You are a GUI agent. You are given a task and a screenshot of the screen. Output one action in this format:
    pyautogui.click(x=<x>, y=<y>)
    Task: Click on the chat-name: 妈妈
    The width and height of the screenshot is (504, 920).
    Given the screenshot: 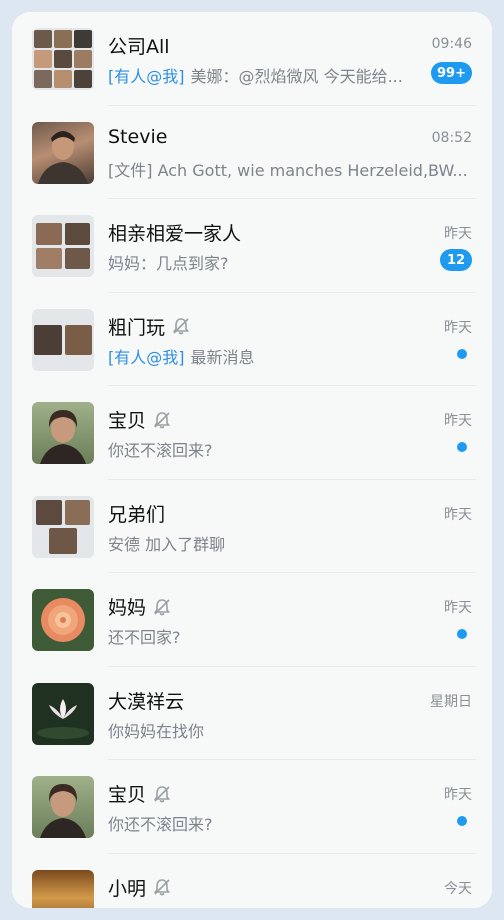 What is the action you would take?
    pyautogui.click(x=140, y=606)
    